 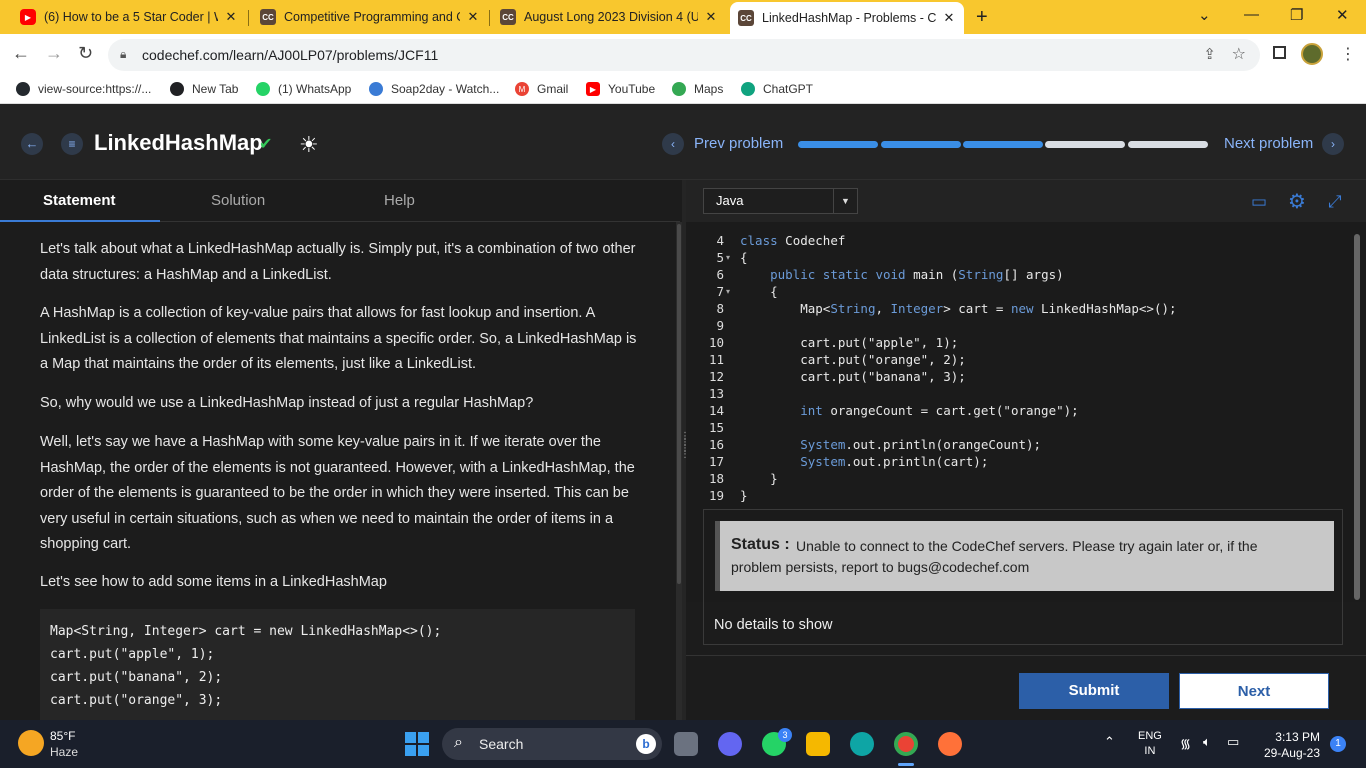 I want to click on code-line: int orangeCount = cart.get("orange");, so click(x=909, y=410).